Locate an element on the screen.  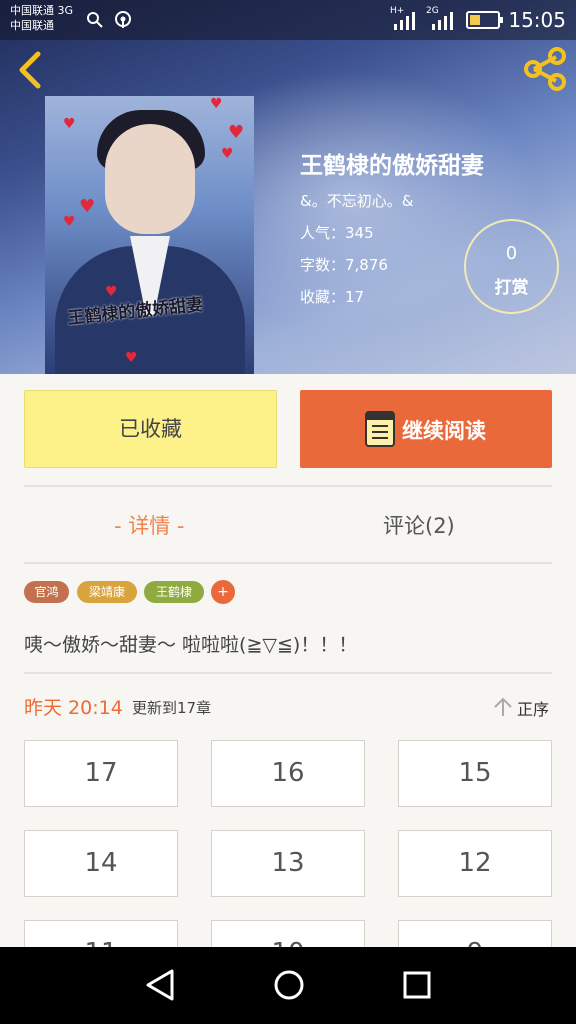
continue-reading-button: 继续阅读 is located at coordinates (426, 429).